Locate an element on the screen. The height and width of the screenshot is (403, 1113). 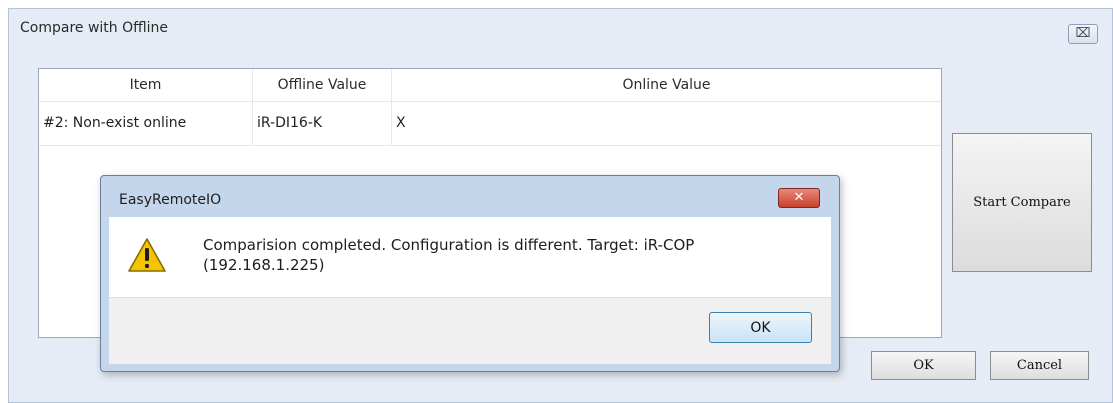
start-compare-button: Start Compare is located at coordinates (1022, 202).